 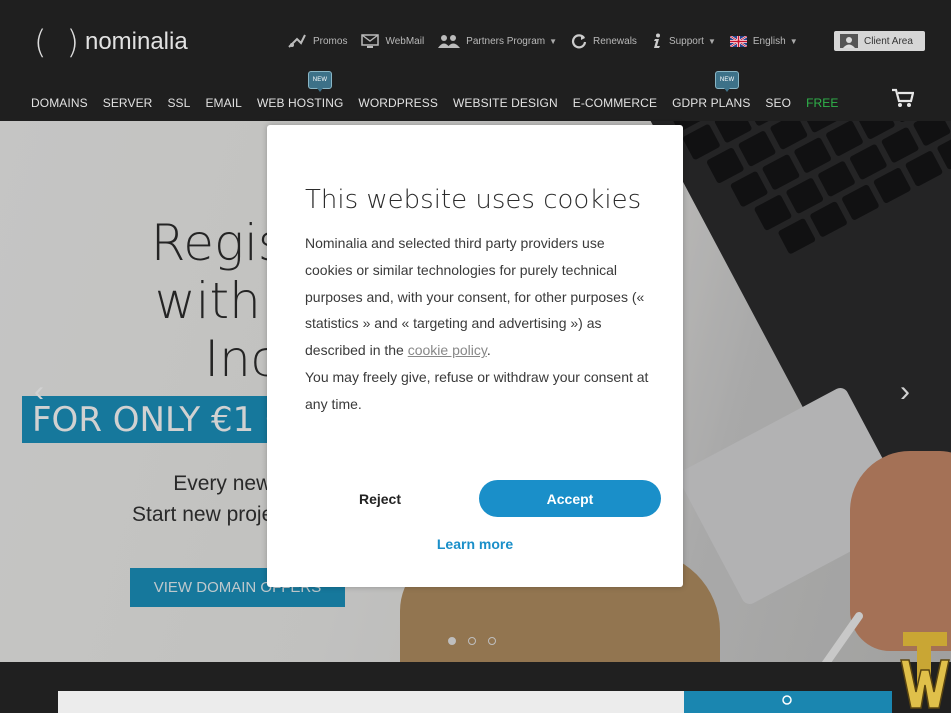 I want to click on renewals-link: Renewals, so click(x=604, y=41).